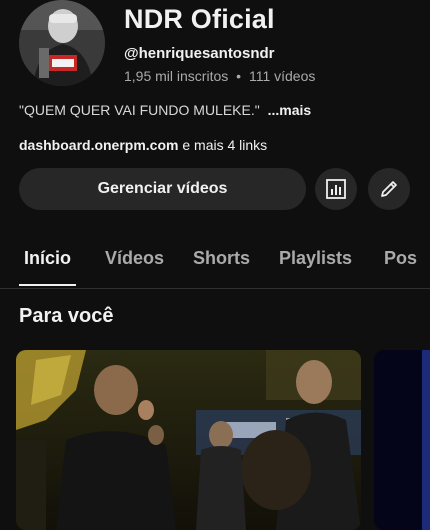 This screenshot has height=530, width=430. Describe the element at coordinates (199, 19) in the screenshot. I see `channel-name: NDR Oficial` at that location.